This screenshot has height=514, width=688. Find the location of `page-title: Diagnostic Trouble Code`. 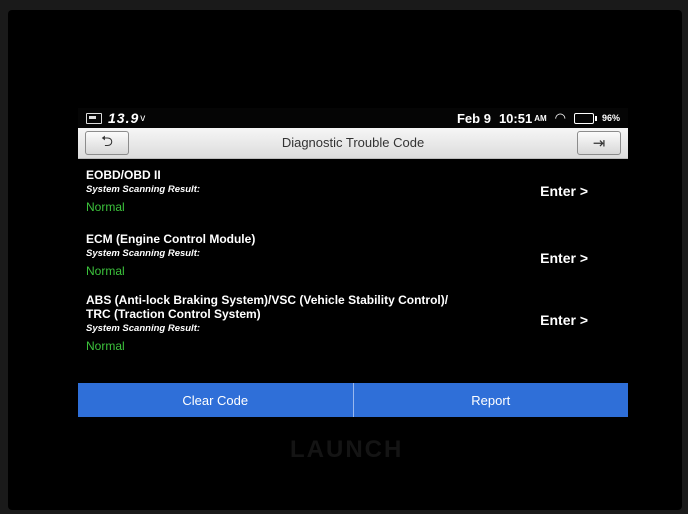

page-title: Diagnostic Trouble Code is located at coordinates (353, 142).